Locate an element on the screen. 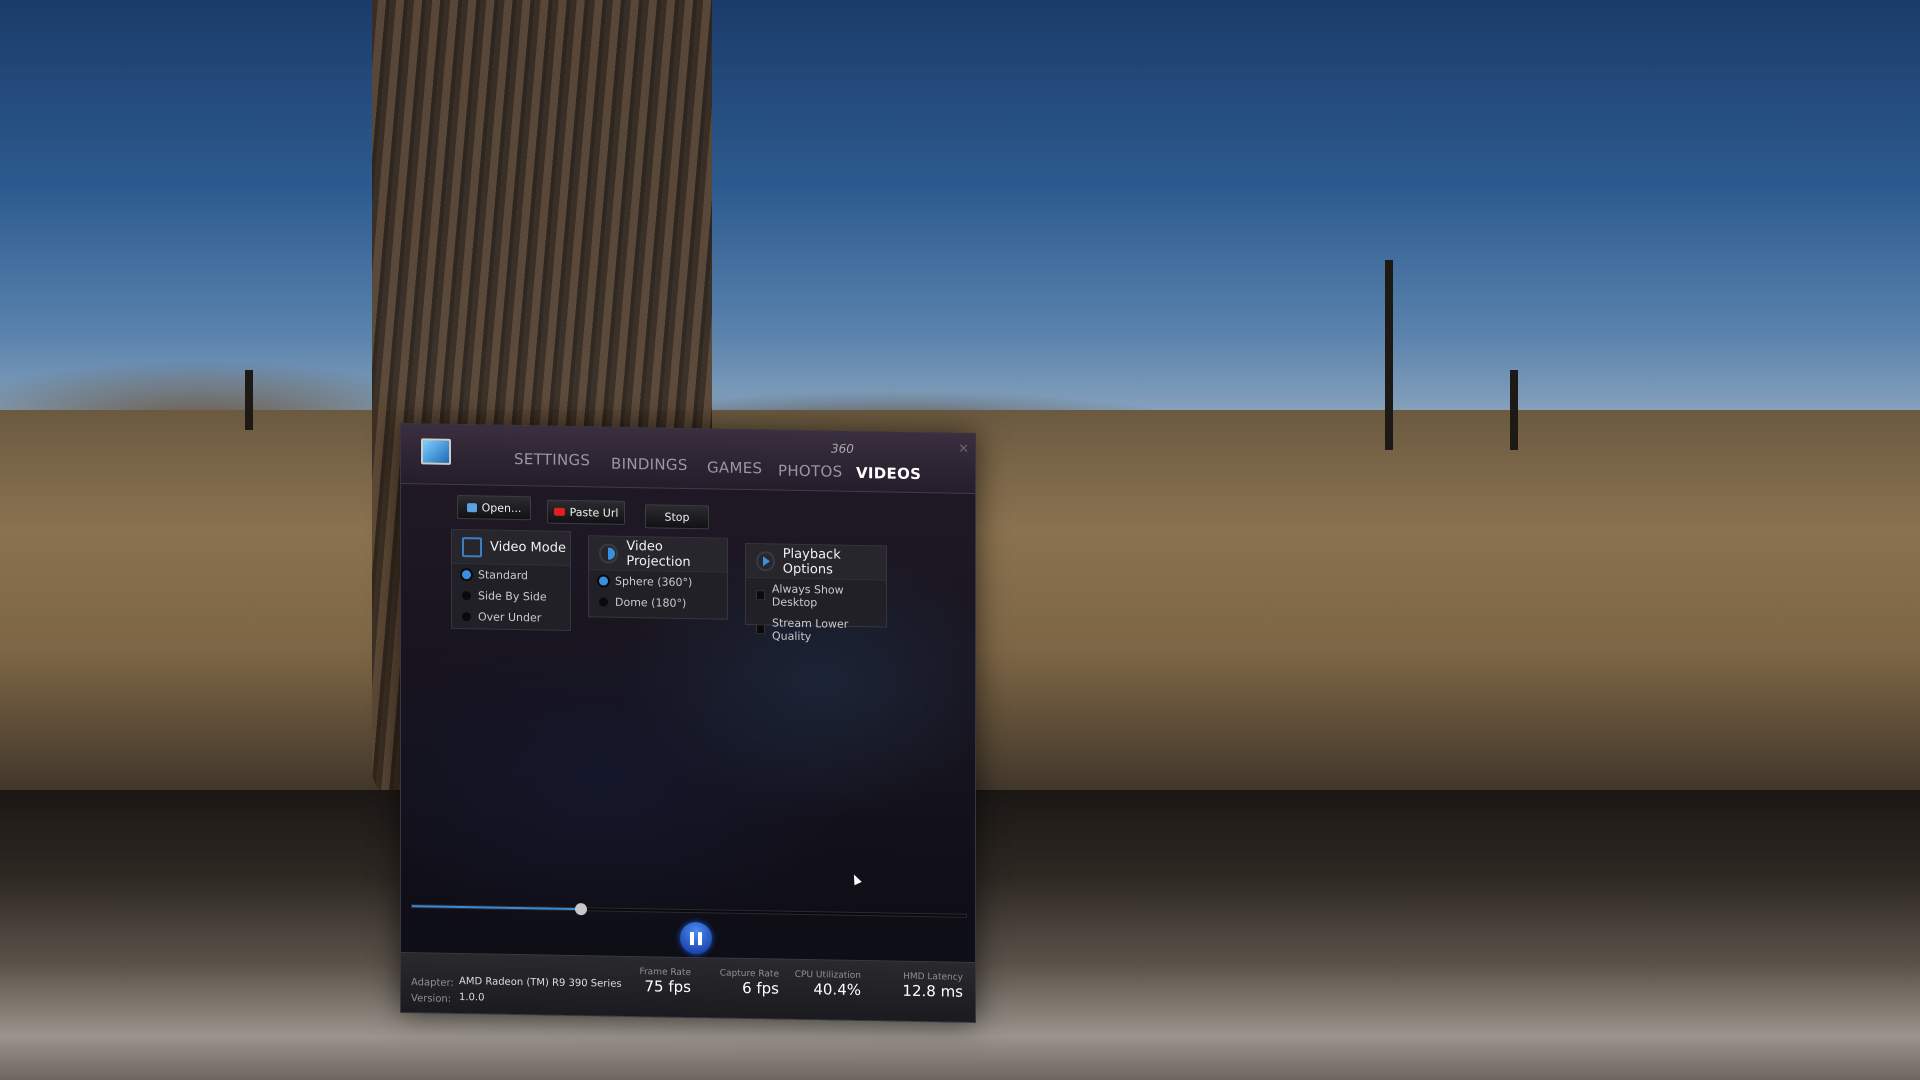  option-label: Dome (180°) is located at coordinates (651, 602).